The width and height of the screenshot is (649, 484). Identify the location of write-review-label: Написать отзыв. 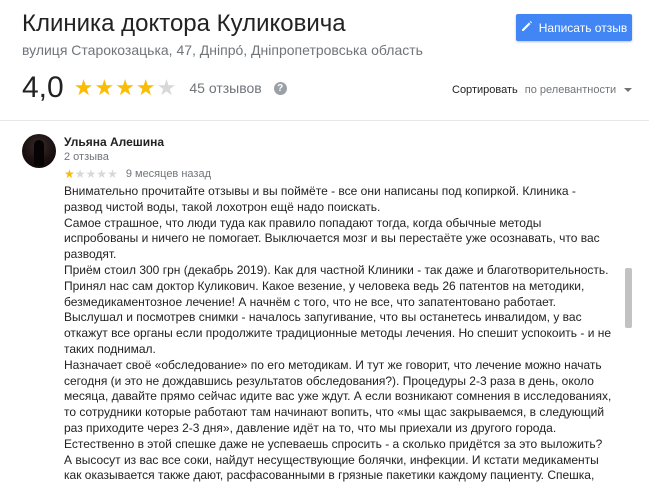
(583, 27).